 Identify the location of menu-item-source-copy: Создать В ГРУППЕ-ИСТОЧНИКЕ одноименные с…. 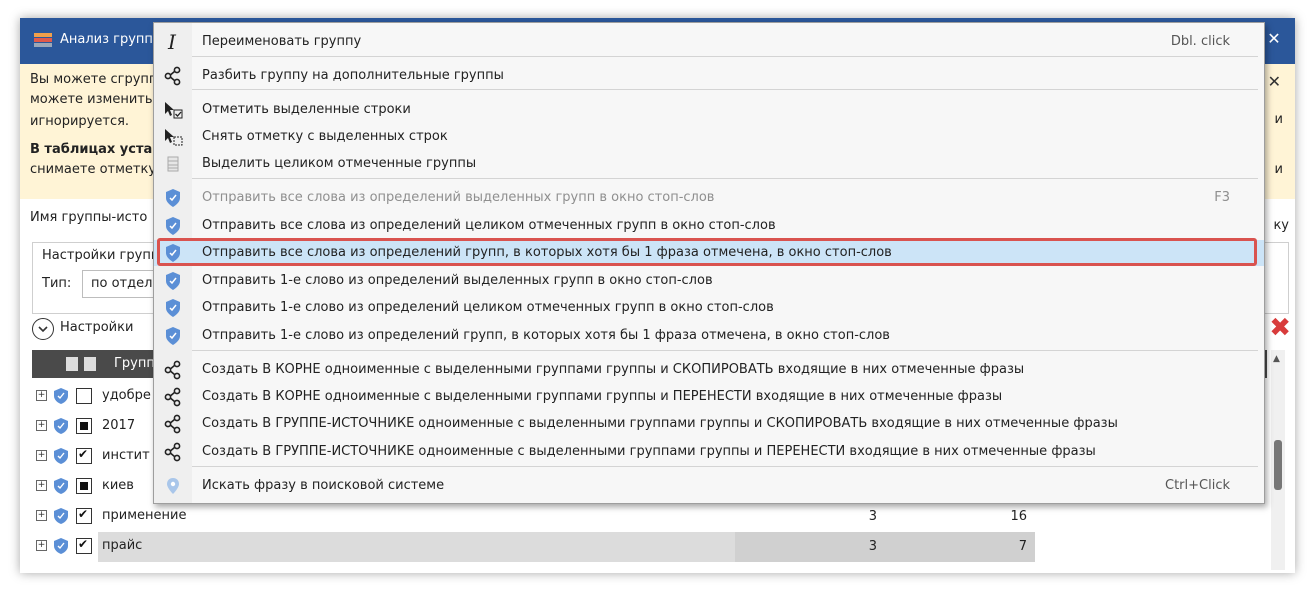
(709, 424).